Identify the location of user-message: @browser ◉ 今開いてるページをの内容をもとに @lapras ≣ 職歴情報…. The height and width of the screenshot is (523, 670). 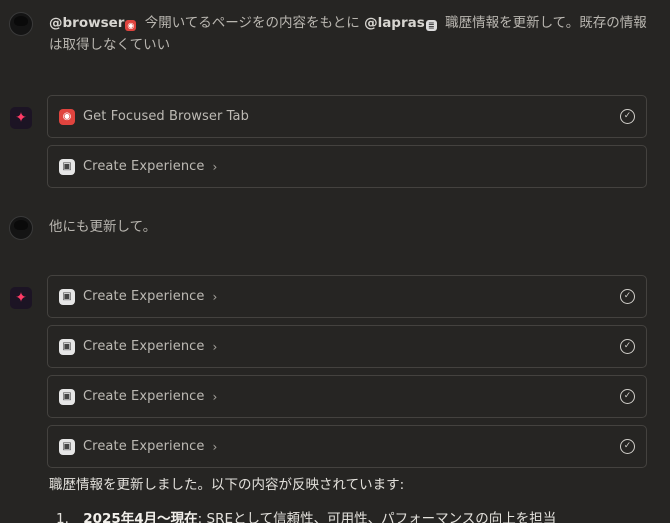
(349, 34).